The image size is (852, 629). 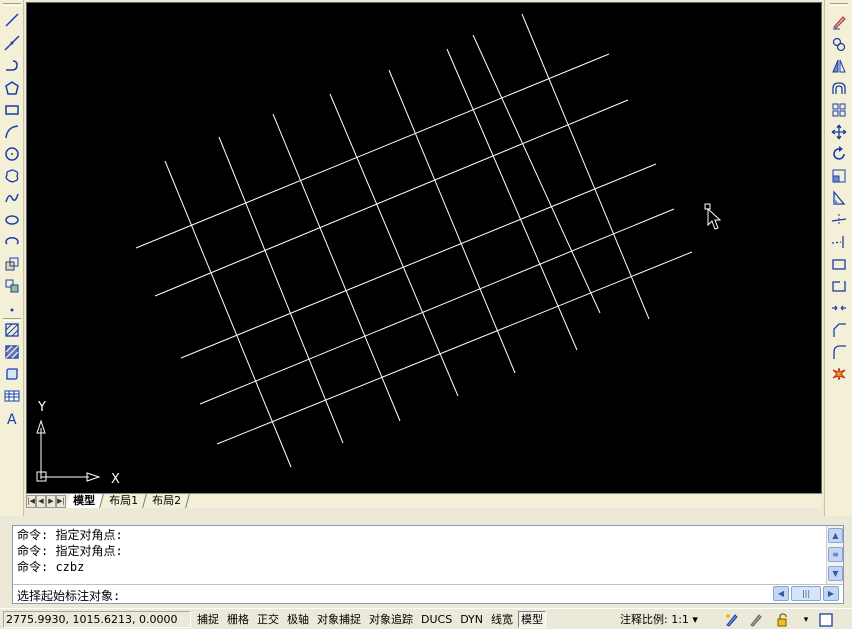 What do you see at coordinates (78, 443) in the screenshot?
I see `ucs-icon: Y X` at bounding box center [78, 443].